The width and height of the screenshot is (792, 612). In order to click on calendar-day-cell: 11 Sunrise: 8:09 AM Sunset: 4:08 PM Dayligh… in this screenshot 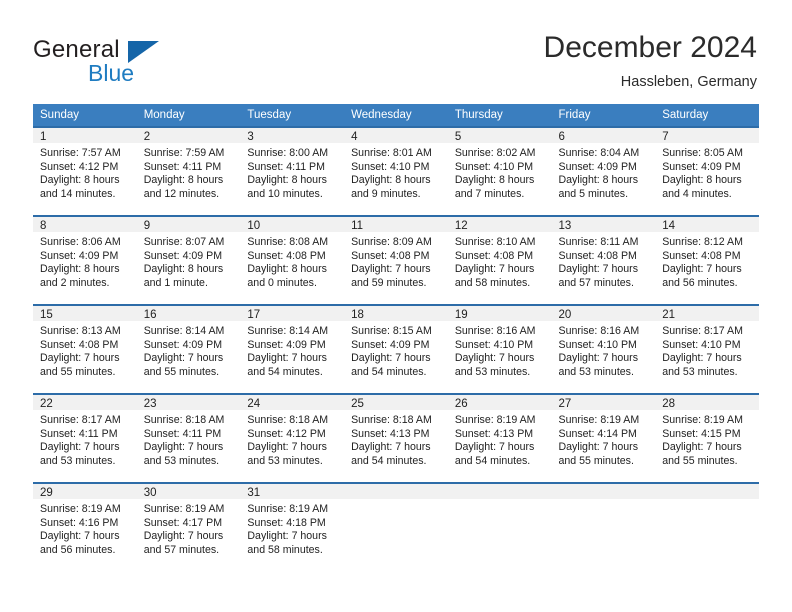, I will do `click(396, 259)`.